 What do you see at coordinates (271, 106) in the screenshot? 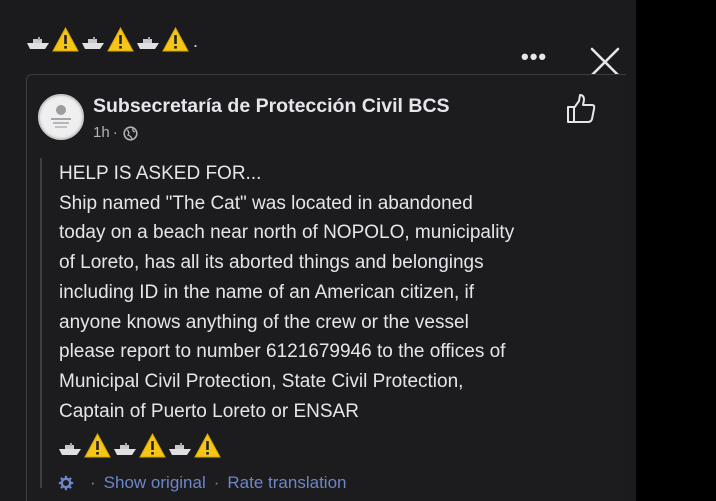
I see `page-name-link: Subsecretaría de Protección Civil BCS` at bounding box center [271, 106].